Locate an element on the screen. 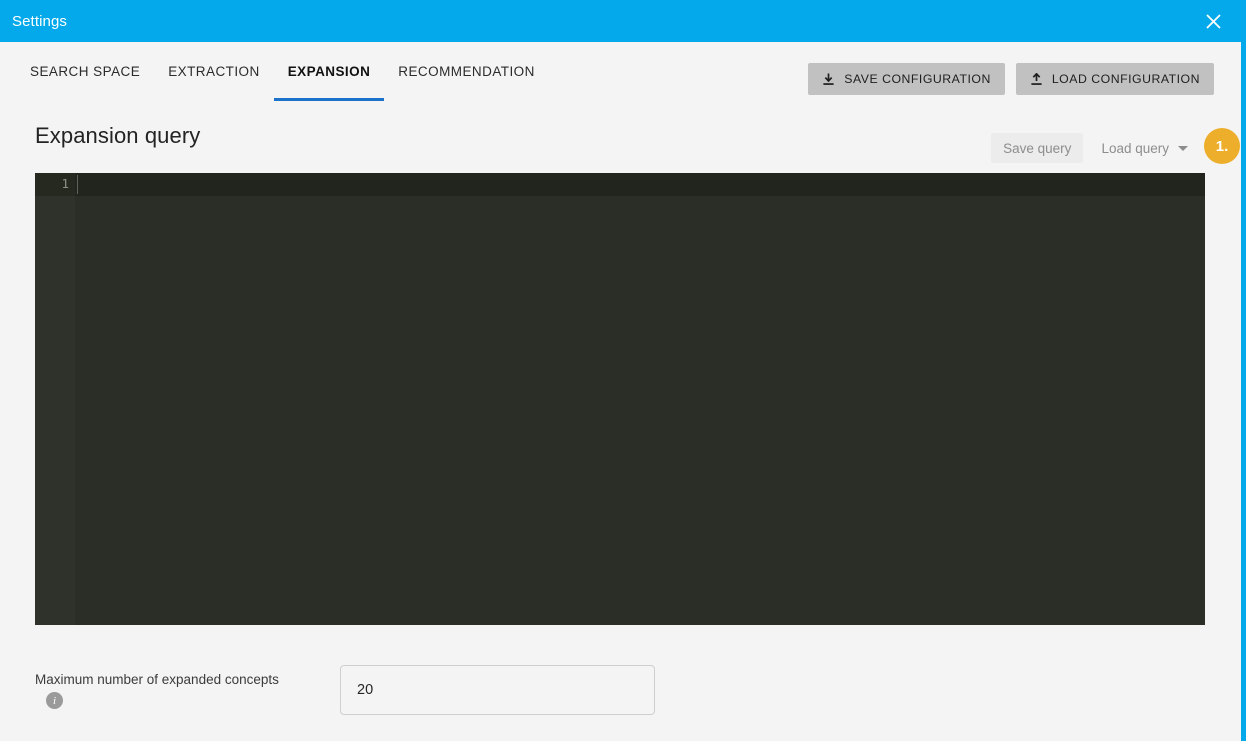  chevron-down-icon is located at coordinates (1183, 148).